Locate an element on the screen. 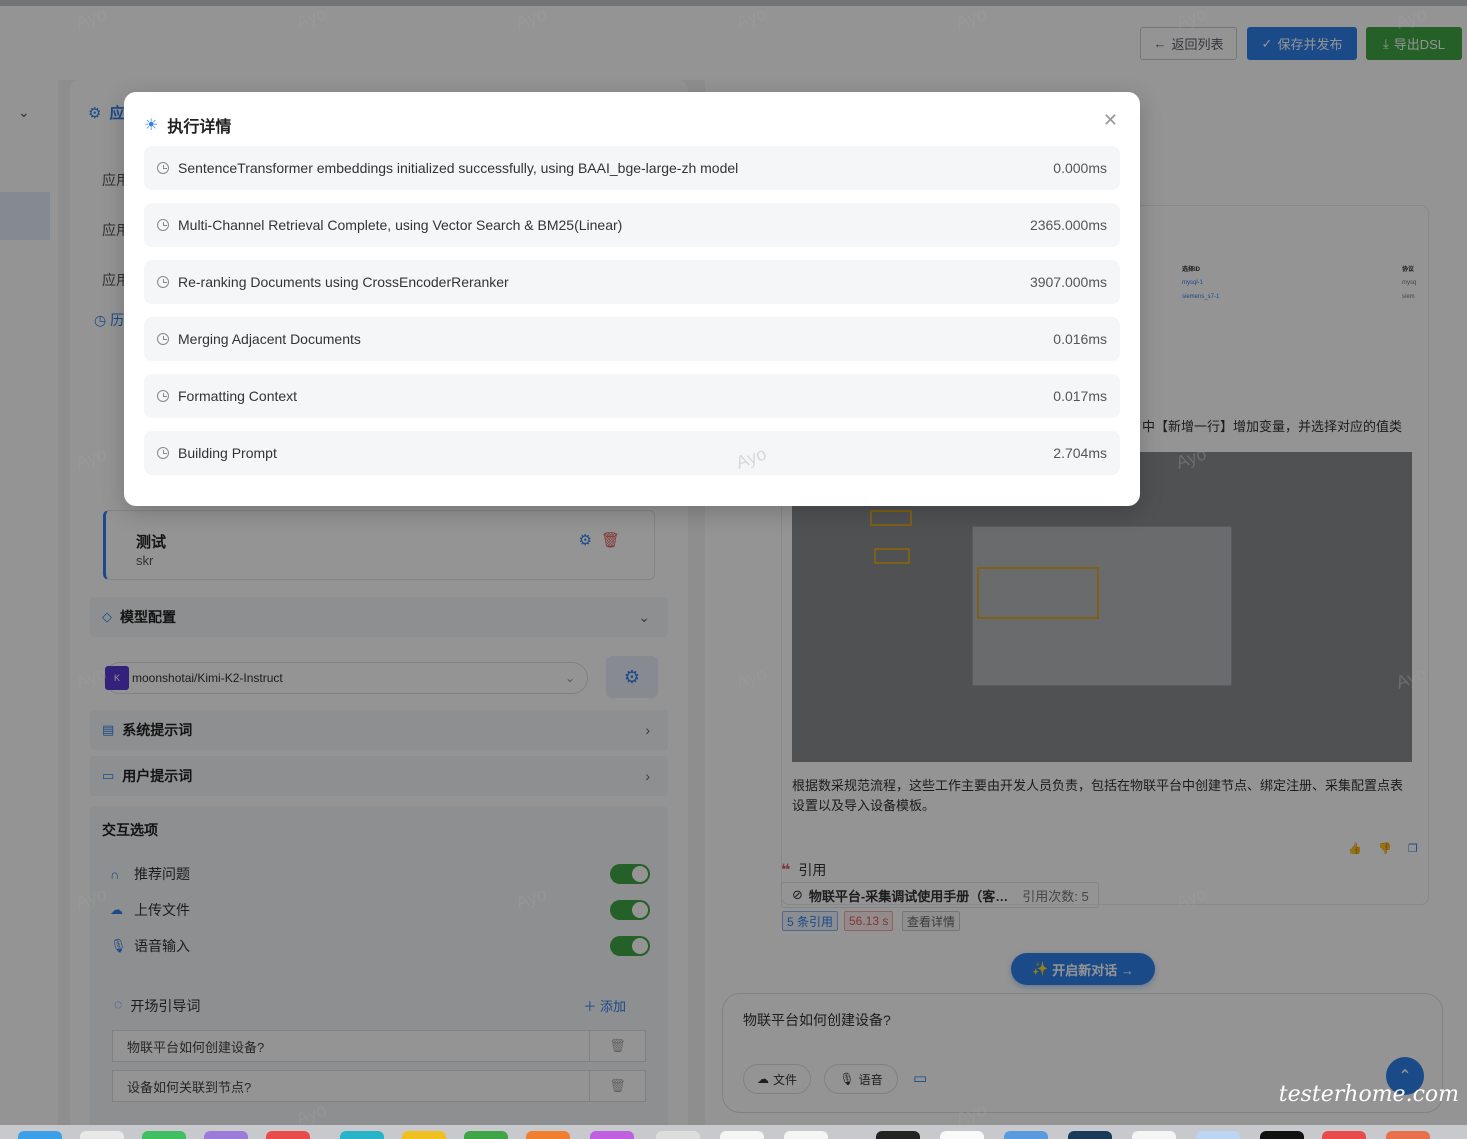  os-dock is located at coordinates (733, 1132).